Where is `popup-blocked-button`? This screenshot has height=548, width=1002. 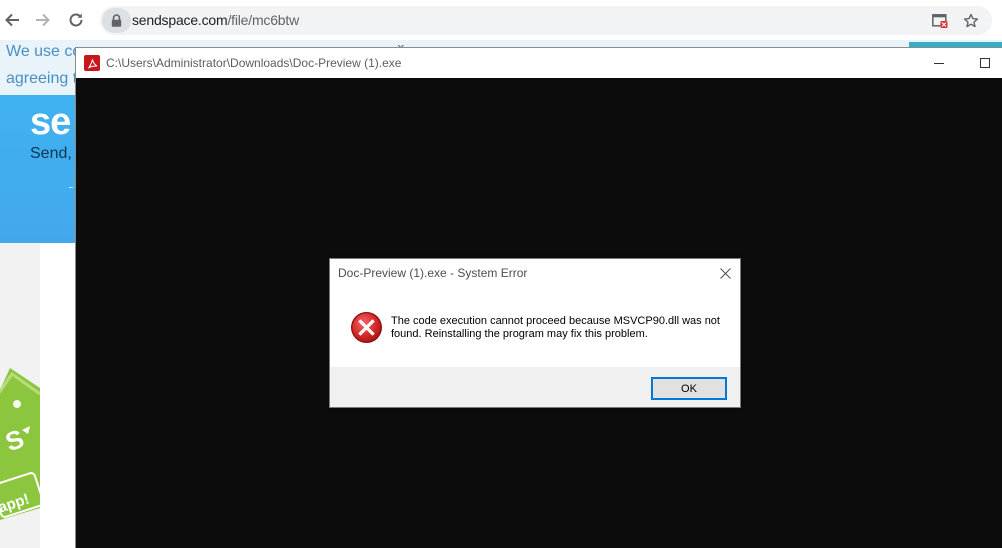
popup-blocked-button is located at coordinates (940, 21).